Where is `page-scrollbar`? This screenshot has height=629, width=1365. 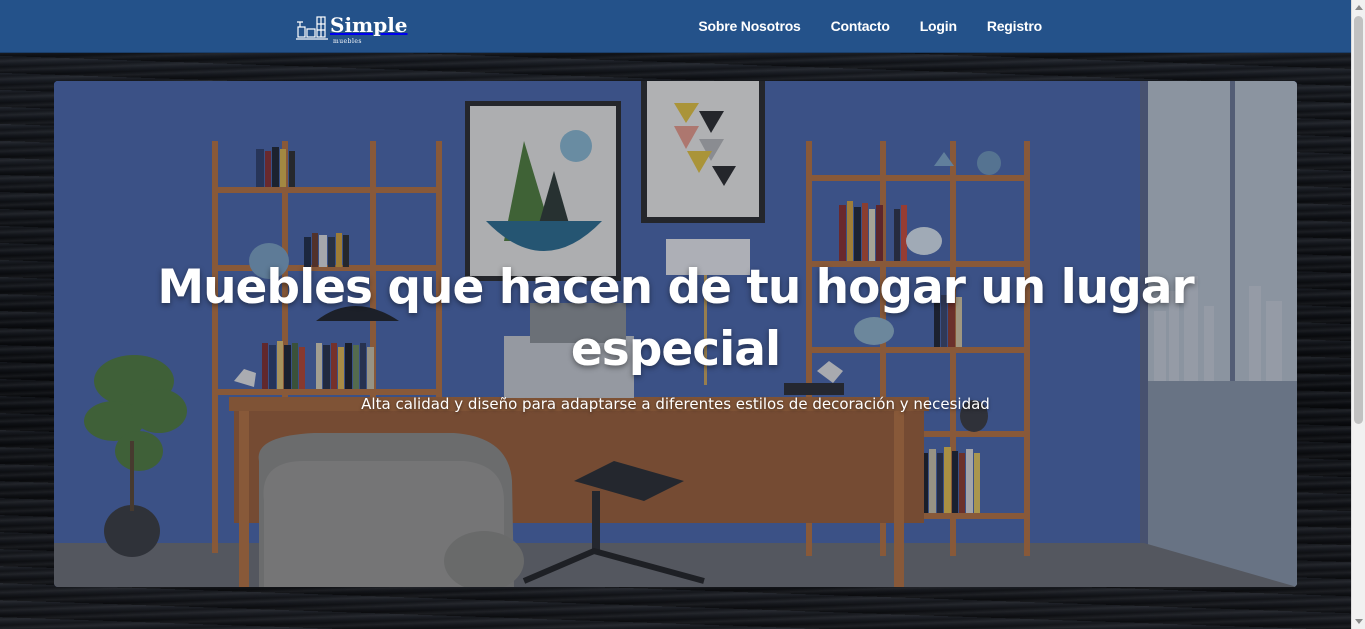 page-scrollbar is located at coordinates (1358, 314).